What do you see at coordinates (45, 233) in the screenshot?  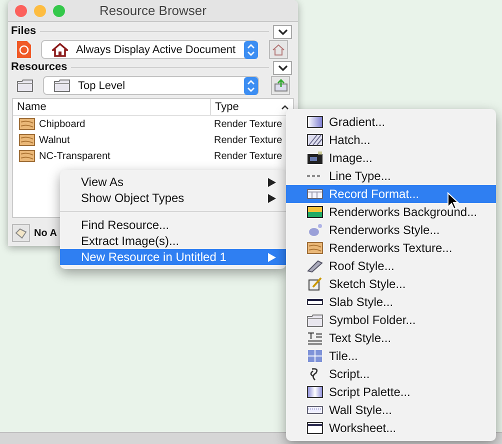 I see `footer-label: No A` at bounding box center [45, 233].